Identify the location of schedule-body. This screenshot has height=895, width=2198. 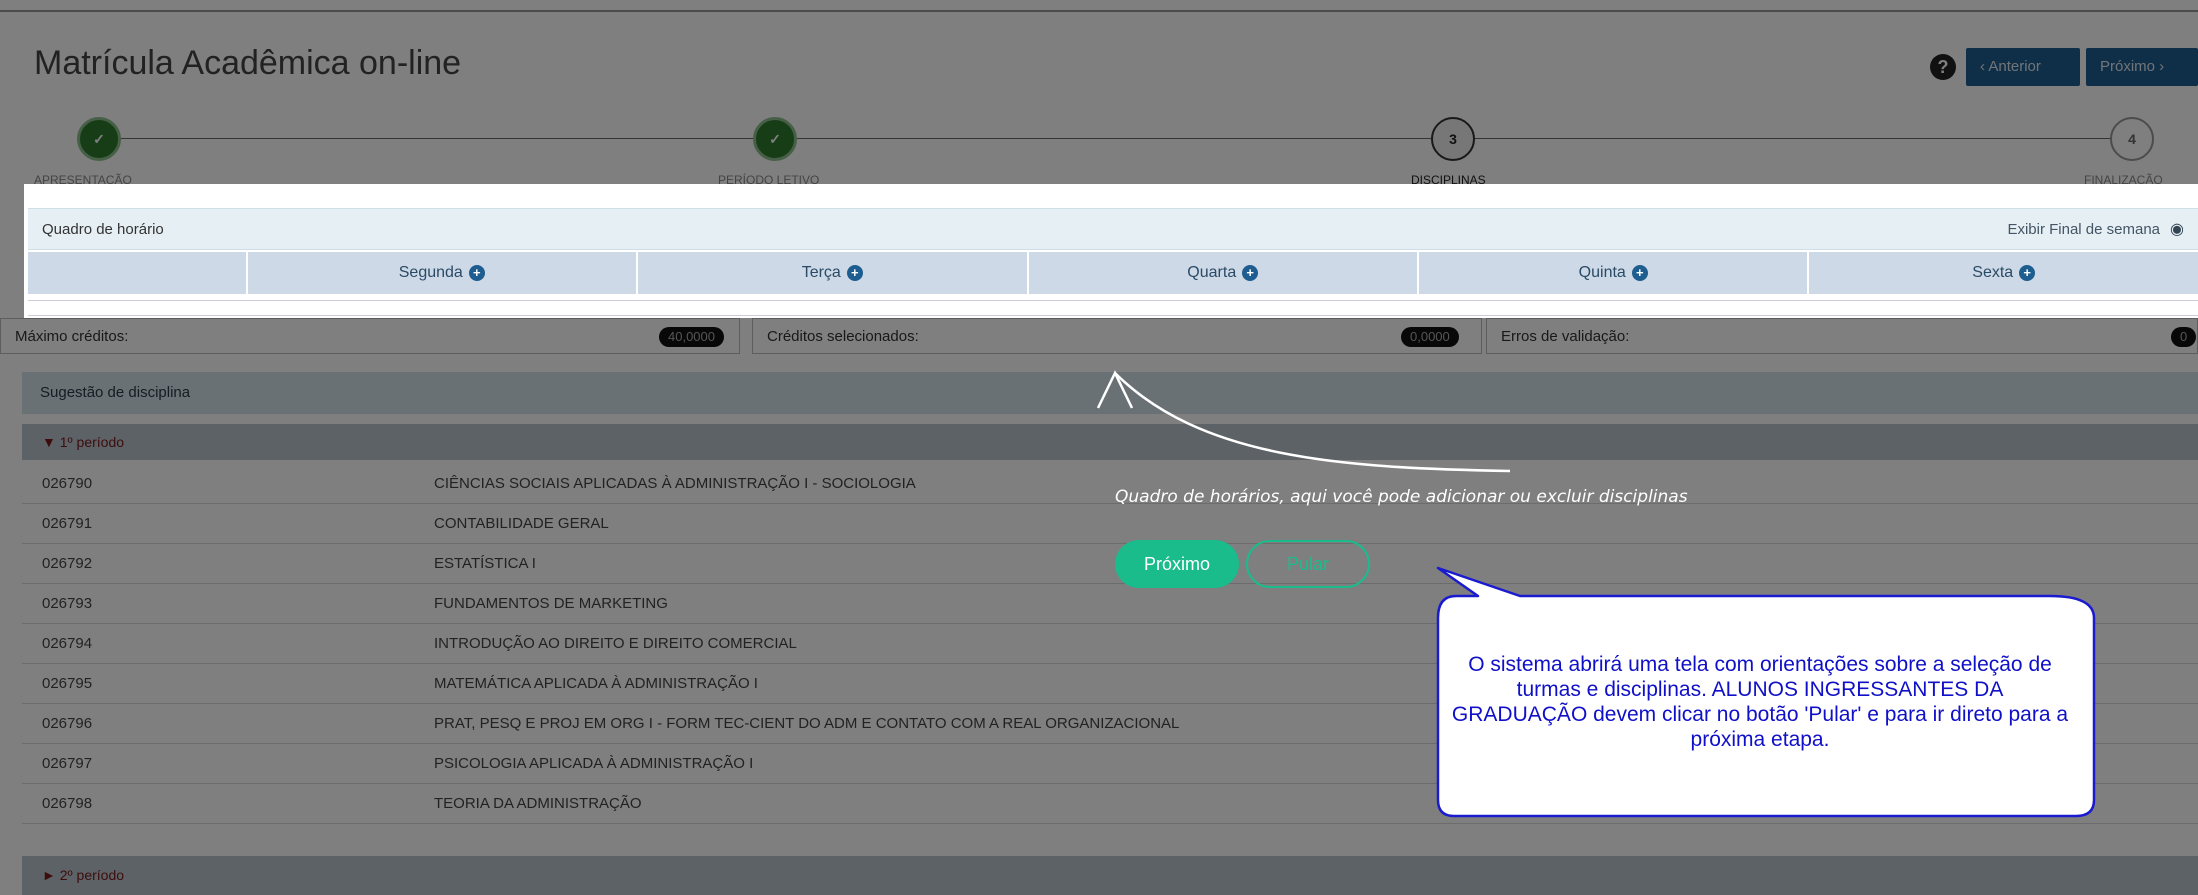
(1113, 308).